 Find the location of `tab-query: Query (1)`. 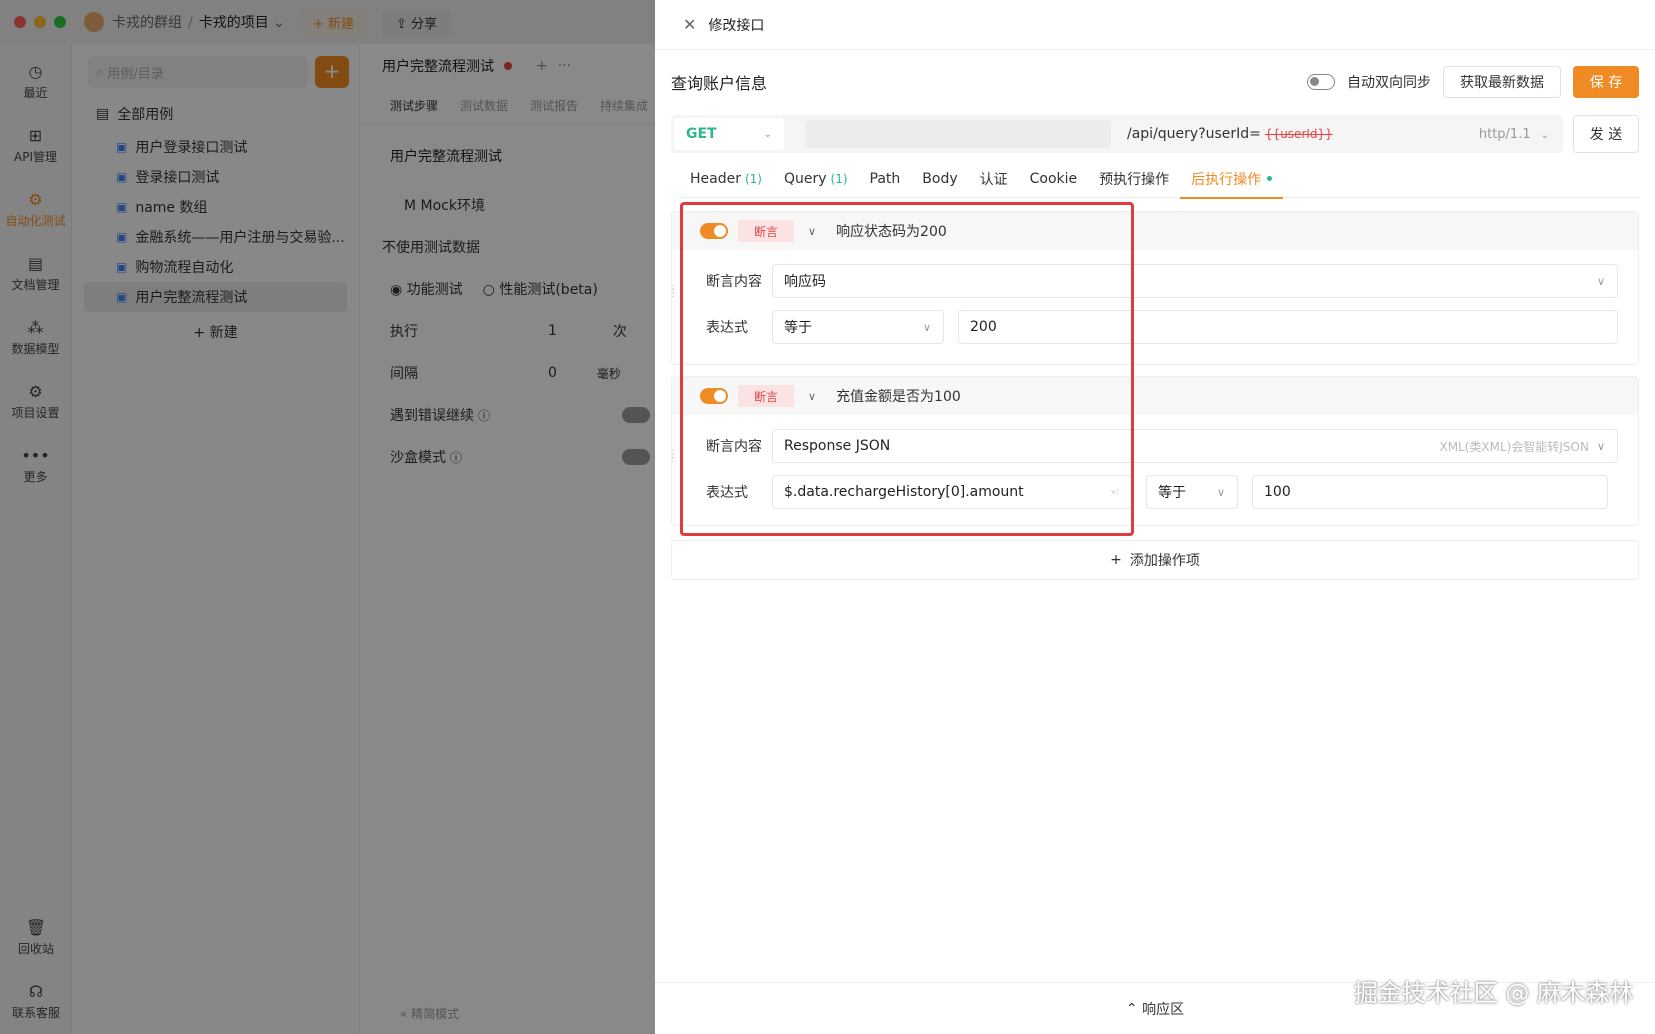

tab-query: Query (1) is located at coordinates (816, 179).